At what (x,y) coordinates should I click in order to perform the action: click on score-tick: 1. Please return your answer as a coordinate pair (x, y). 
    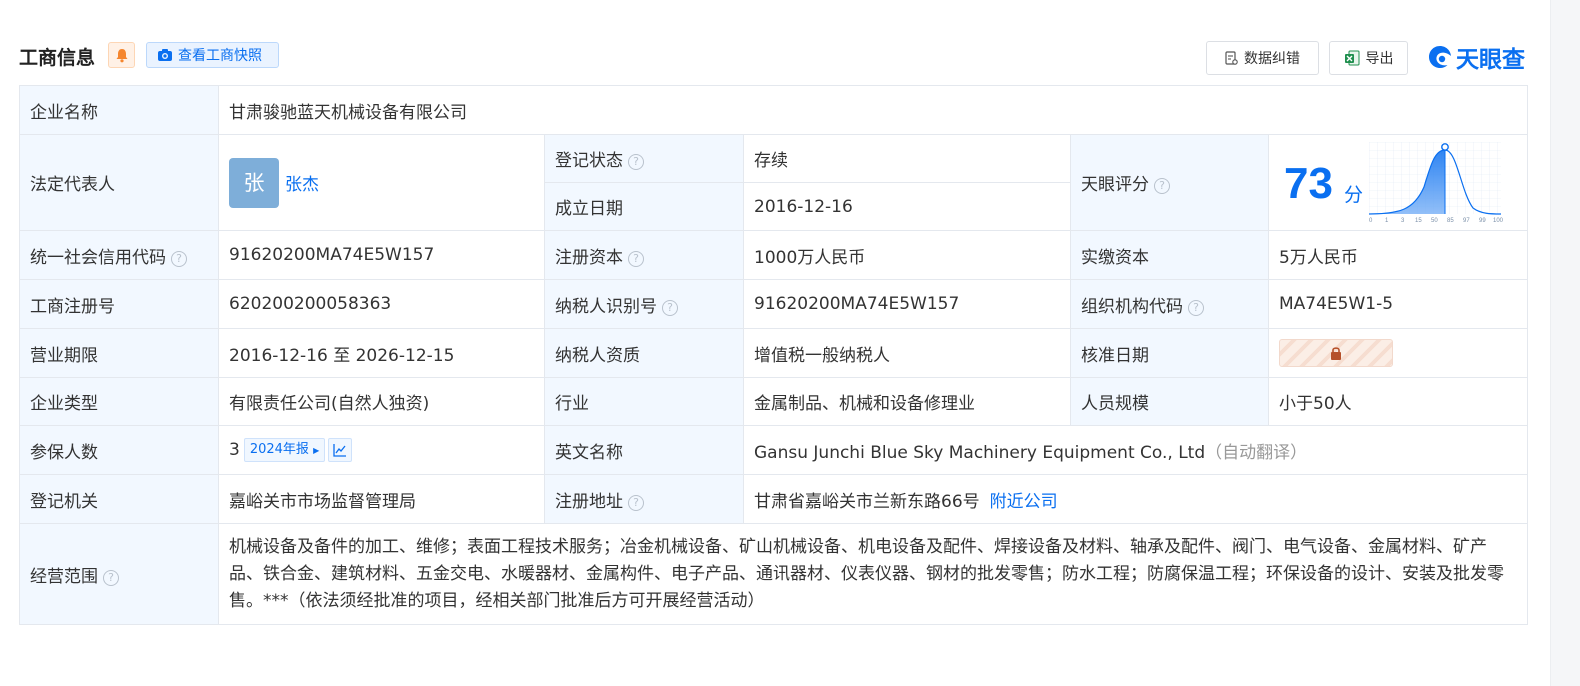
    Looking at the image, I should click on (1387, 221).